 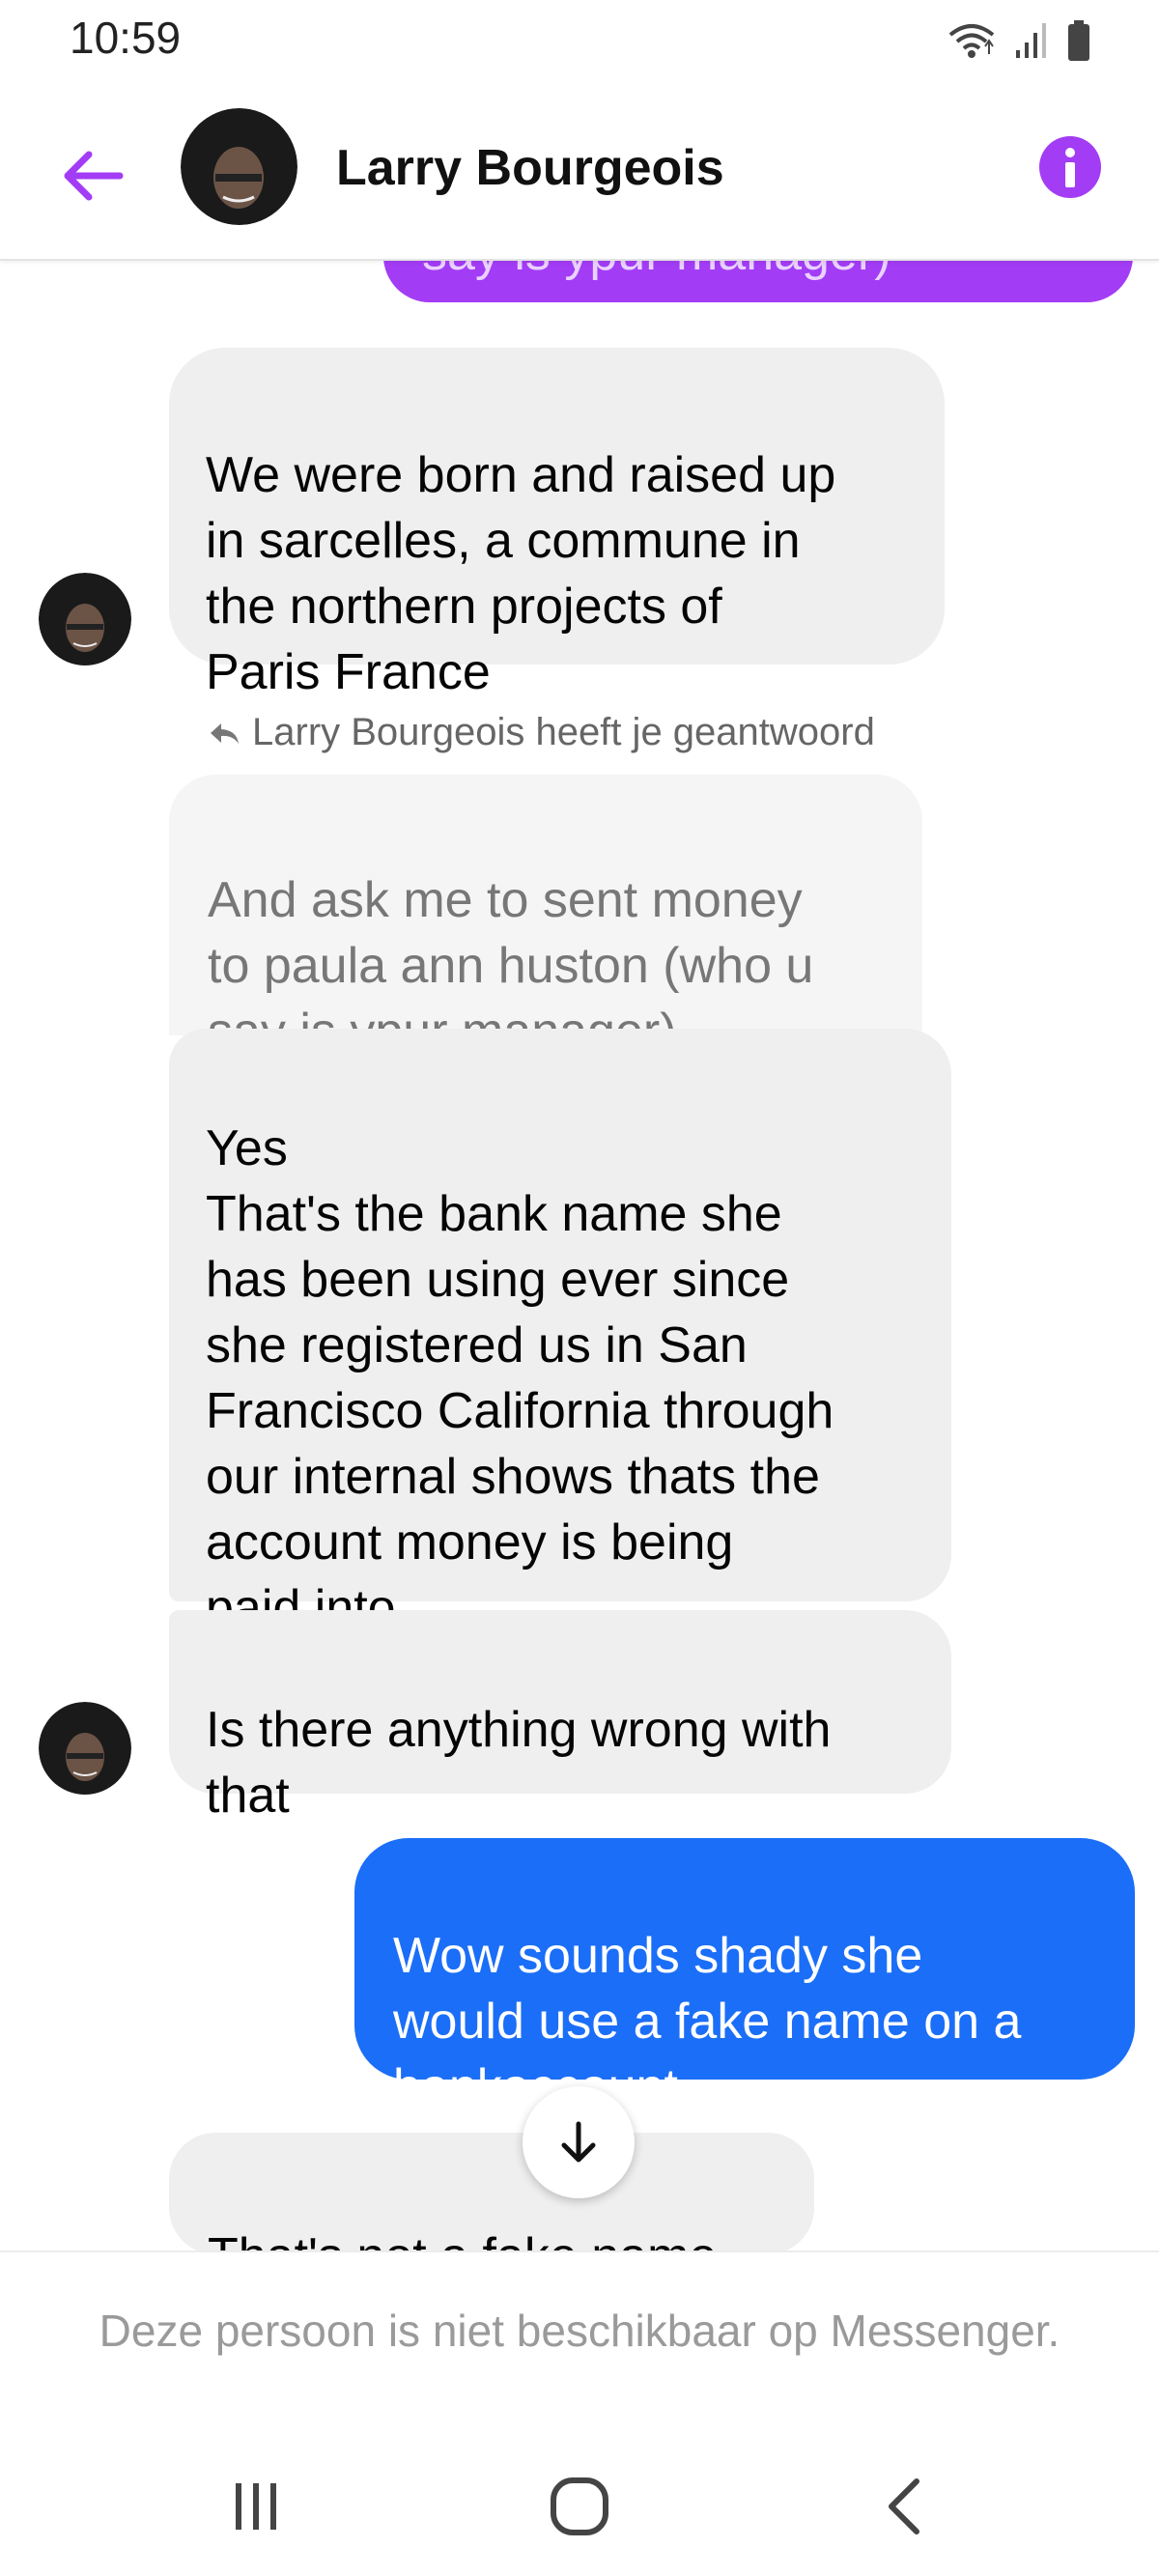 What do you see at coordinates (491, 2191) in the screenshot?
I see `incoming-message: That's not a fake name` at bounding box center [491, 2191].